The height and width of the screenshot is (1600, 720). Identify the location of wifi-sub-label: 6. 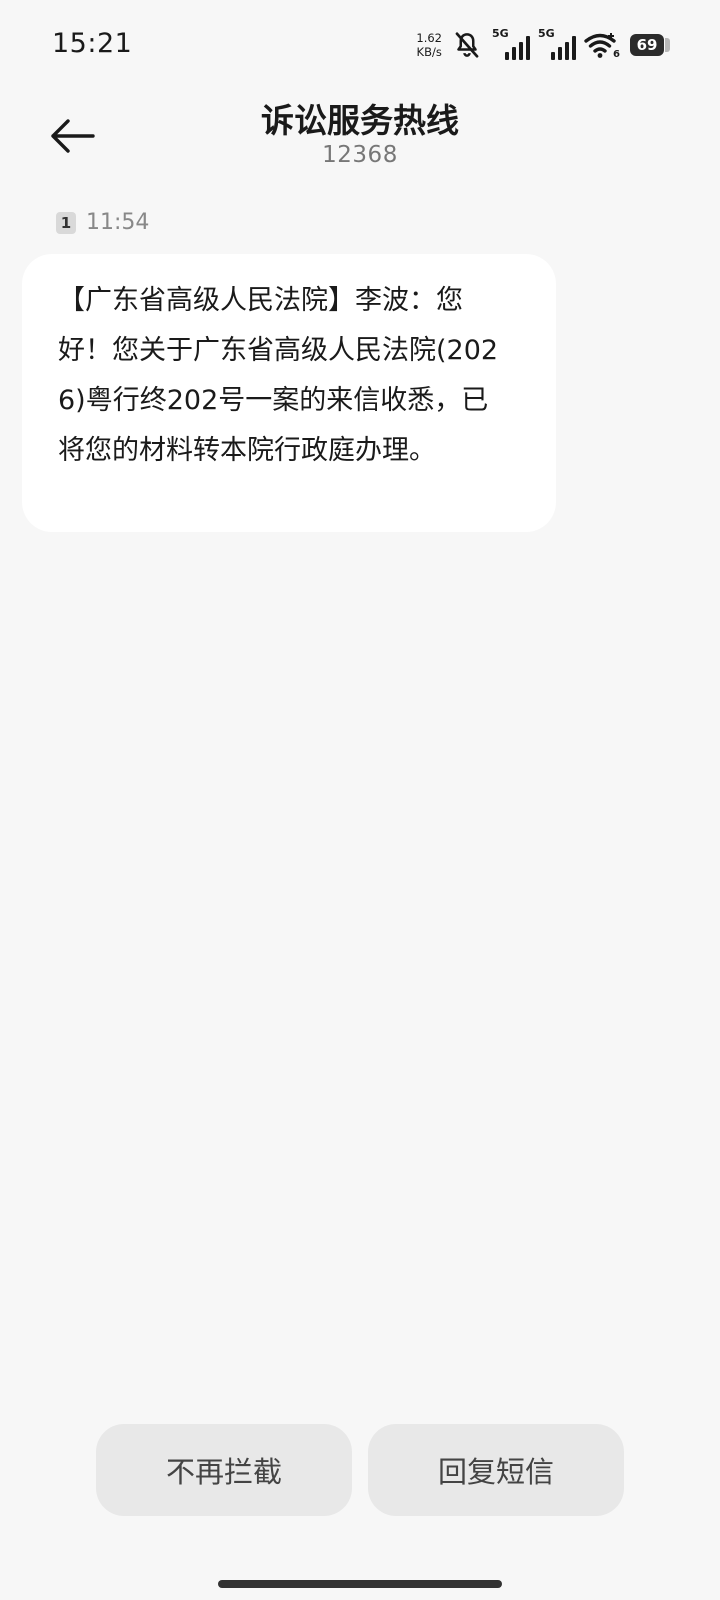
(616, 54).